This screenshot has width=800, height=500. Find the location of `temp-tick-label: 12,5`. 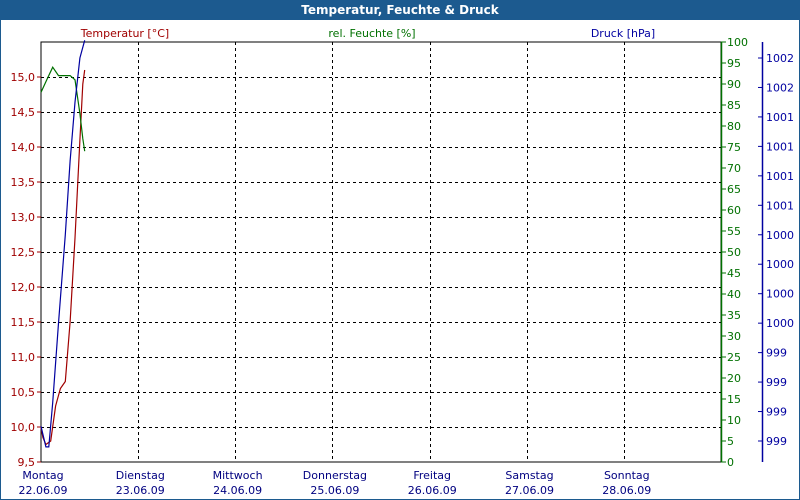

temp-tick-label: 12,5 is located at coordinates (23, 252).